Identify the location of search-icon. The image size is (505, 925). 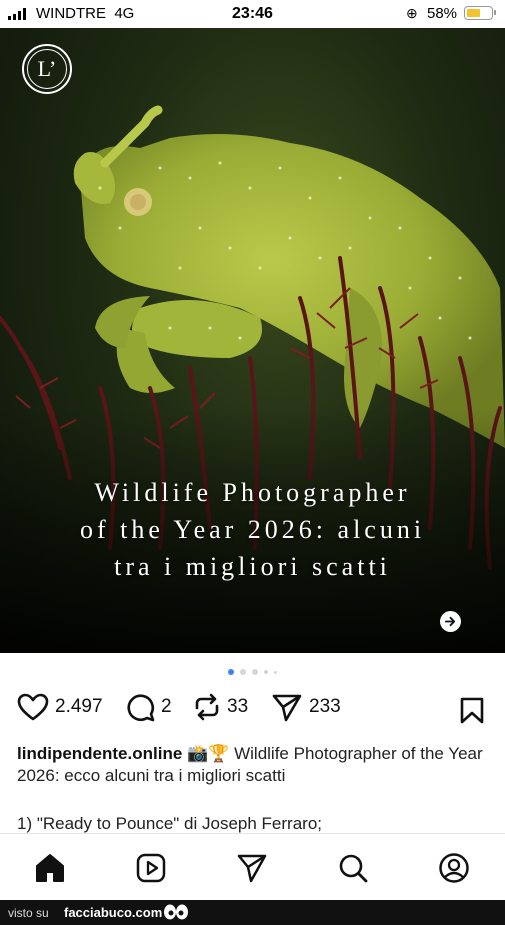
(353, 868).